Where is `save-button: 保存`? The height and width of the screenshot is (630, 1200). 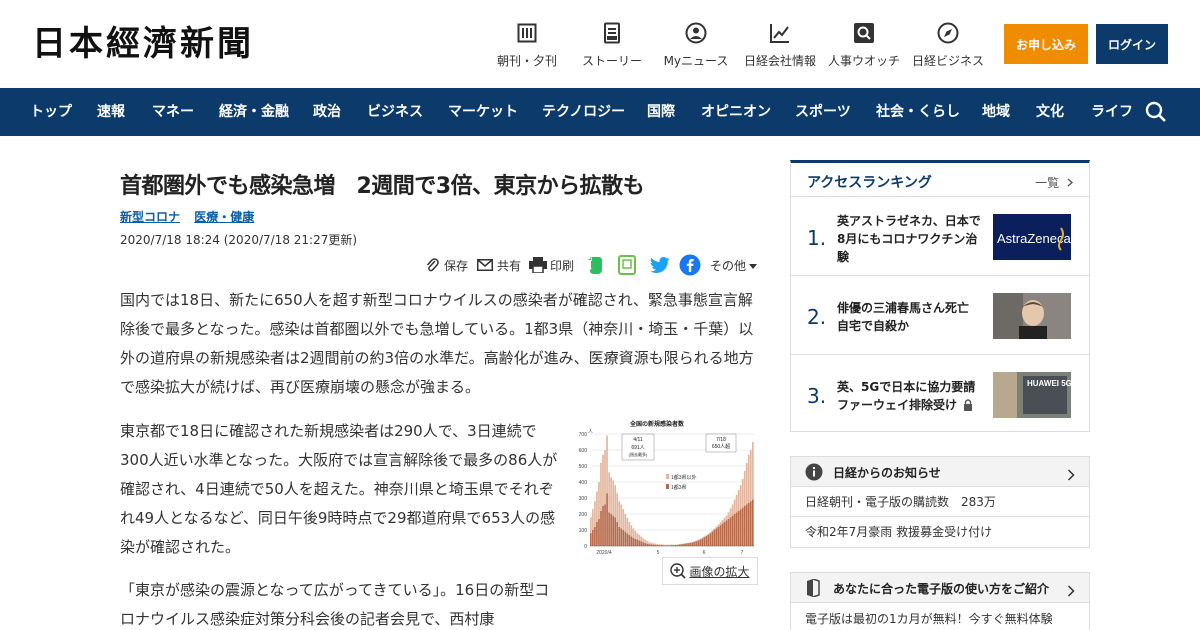 save-button: 保存 is located at coordinates (445, 265).